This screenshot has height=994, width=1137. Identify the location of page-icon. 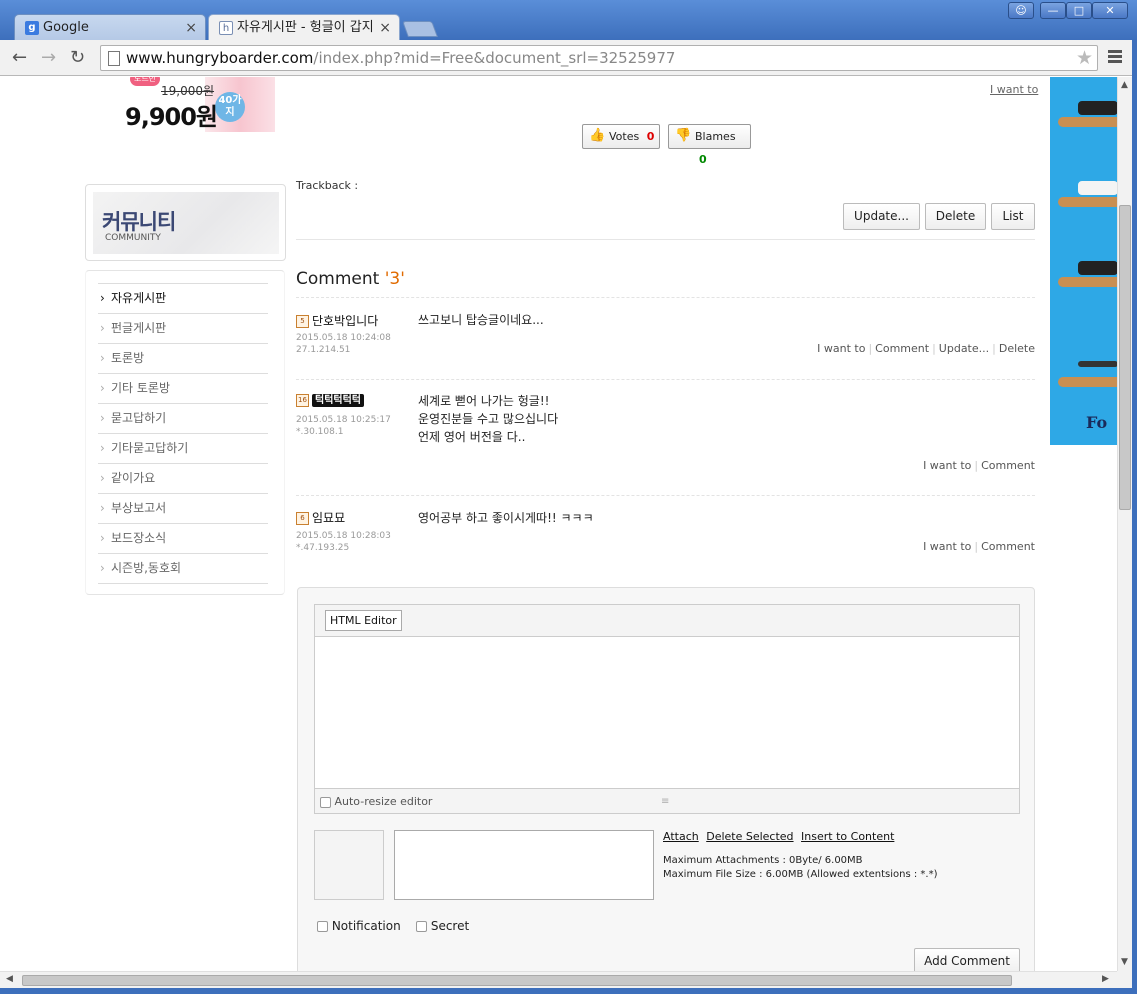
(114, 58).